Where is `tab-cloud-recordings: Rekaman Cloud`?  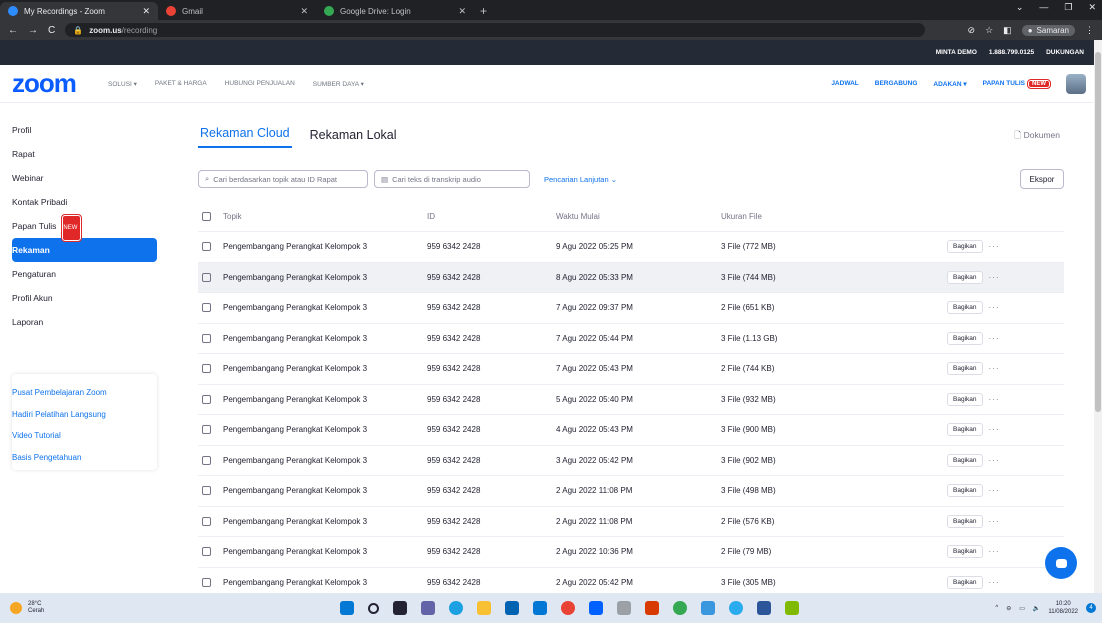
tab-cloud-recordings: Rekaman Cloud is located at coordinates (245, 137).